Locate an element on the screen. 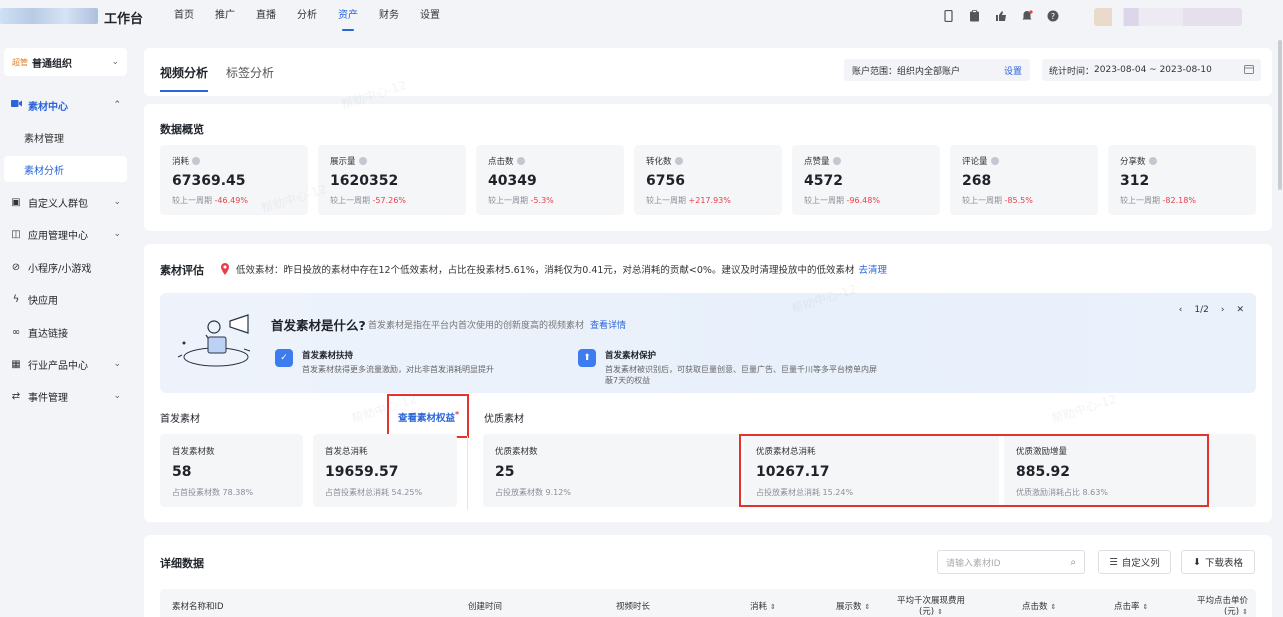 This screenshot has height=617, width=1283. nav-item-settings: 设置 is located at coordinates (430, 17).